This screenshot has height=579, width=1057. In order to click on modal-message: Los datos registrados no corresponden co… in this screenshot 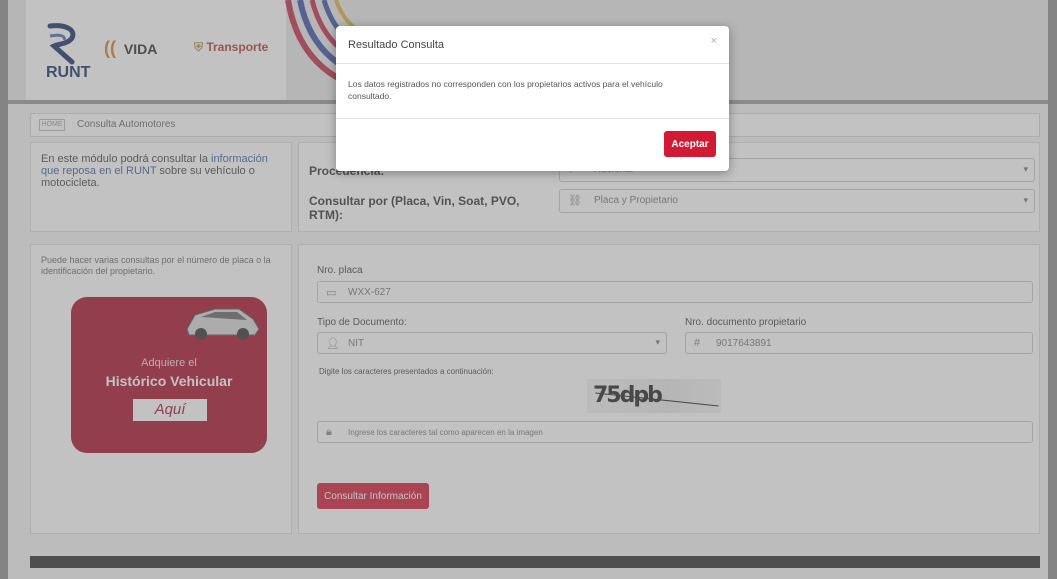, I will do `click(505, 90)`.